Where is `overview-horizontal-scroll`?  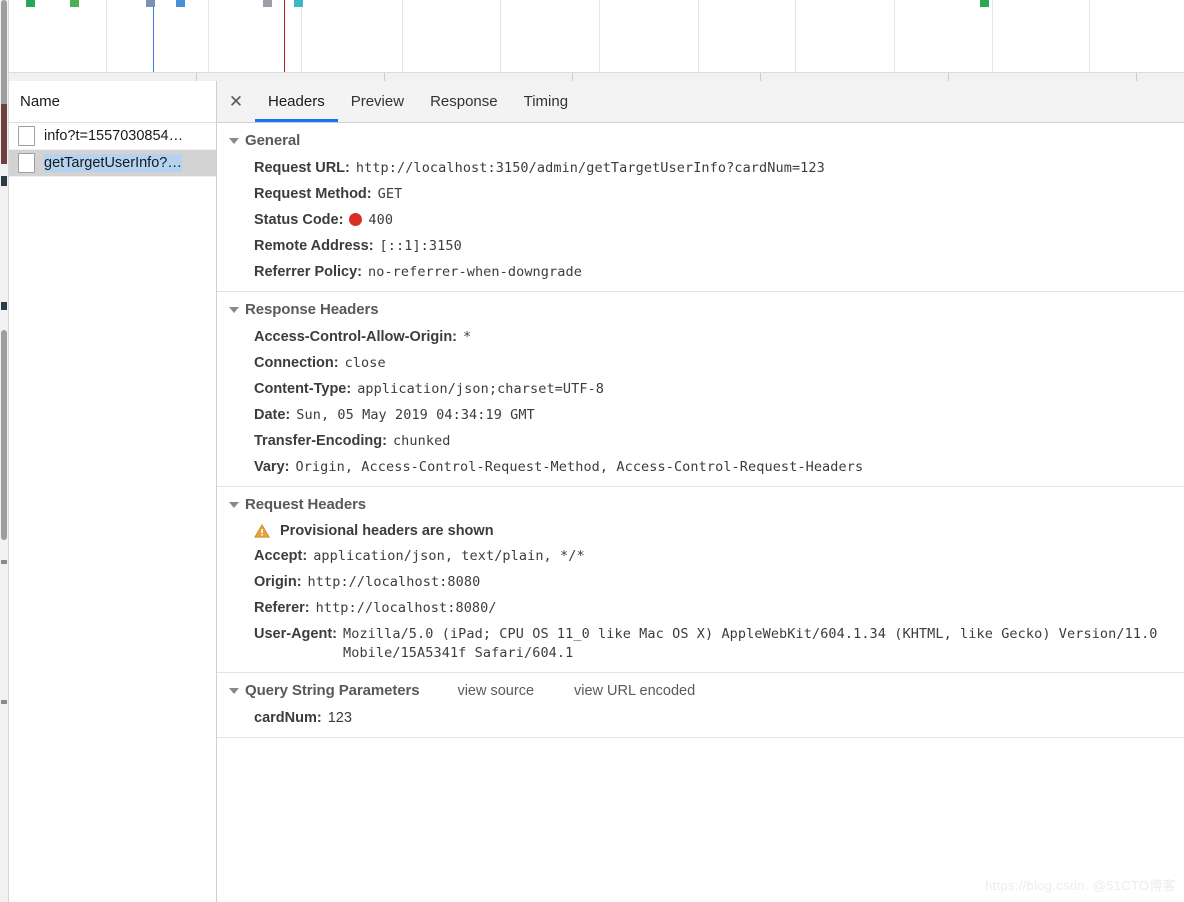 overview-horizontal-scroll is located at coordinates (596, 76).